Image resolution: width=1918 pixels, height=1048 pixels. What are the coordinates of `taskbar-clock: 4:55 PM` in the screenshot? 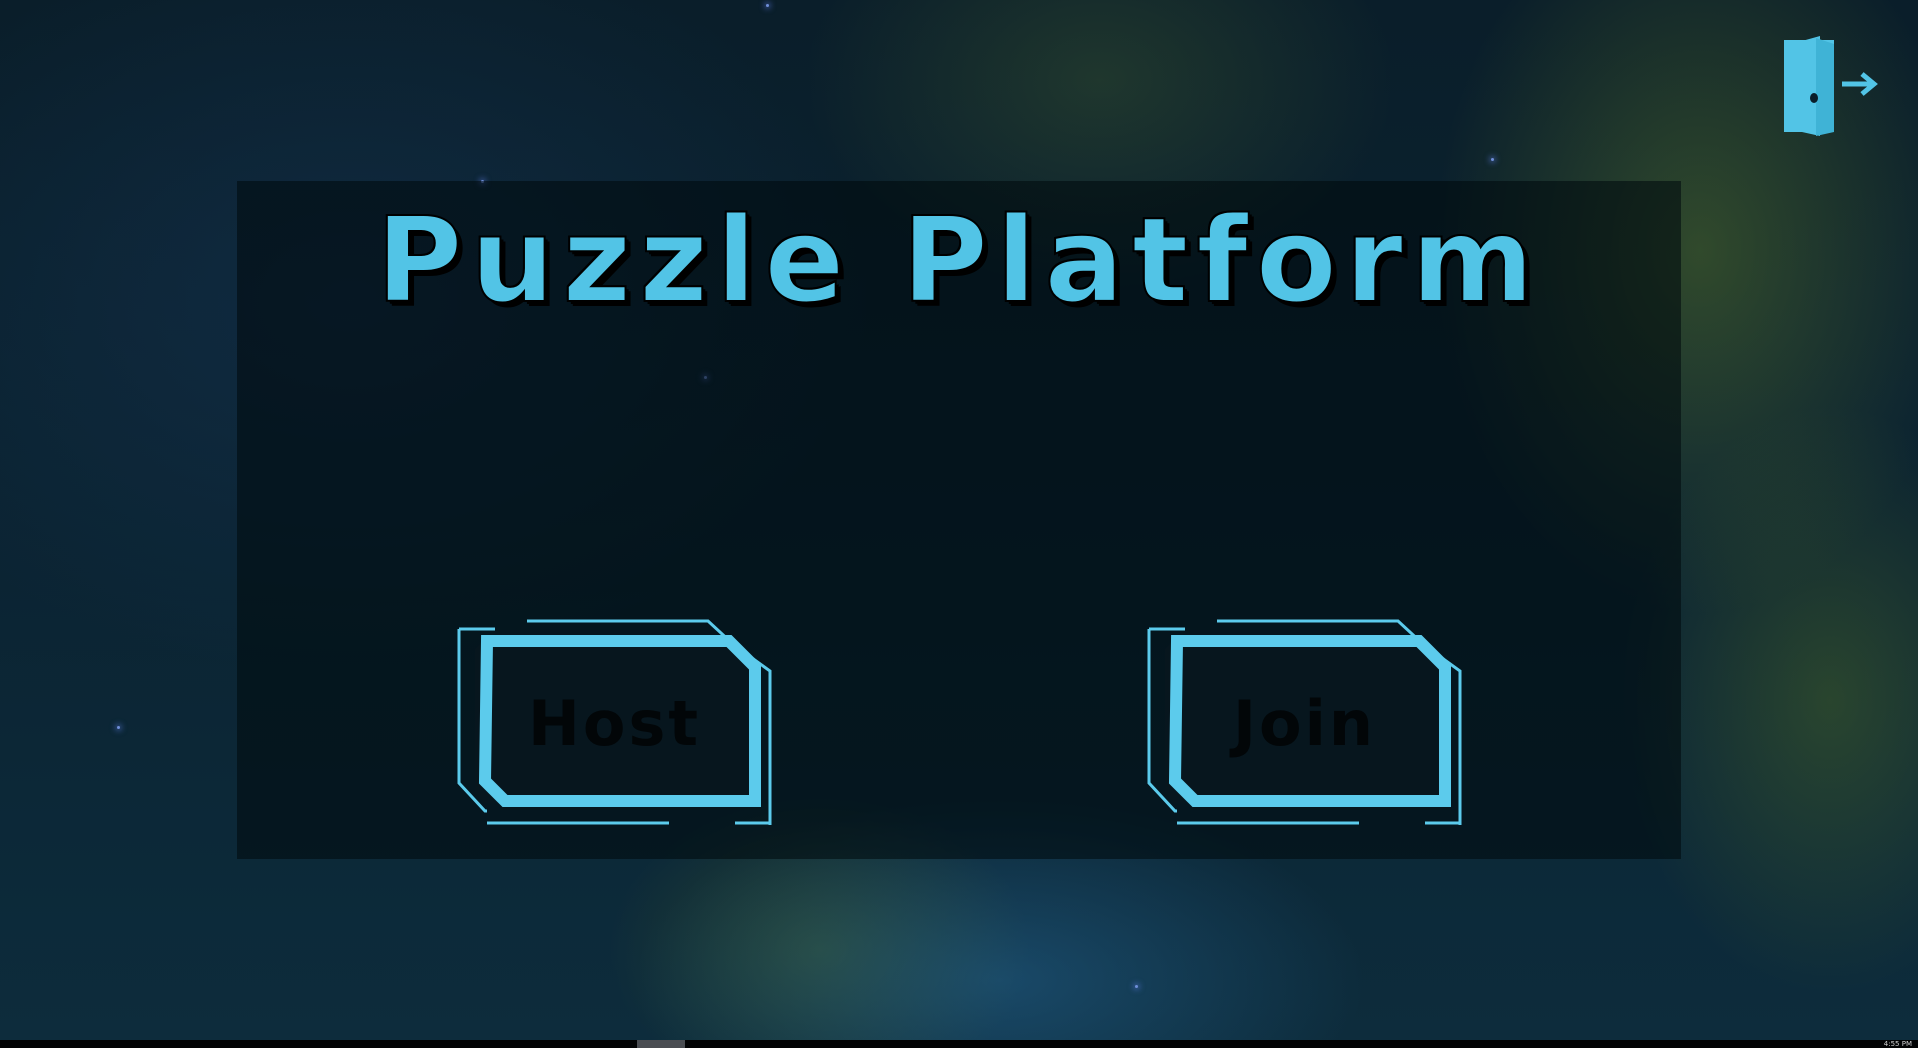 It's located at (1897, 1044).